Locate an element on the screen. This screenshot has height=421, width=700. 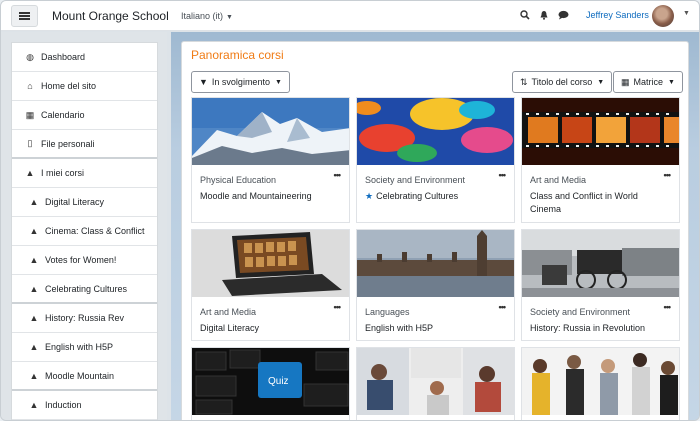
drawer-item-home: ⌂ Home del sito is located at coordinates (84, 86).